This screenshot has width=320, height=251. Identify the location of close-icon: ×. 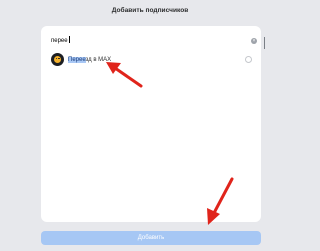
(254, 41).